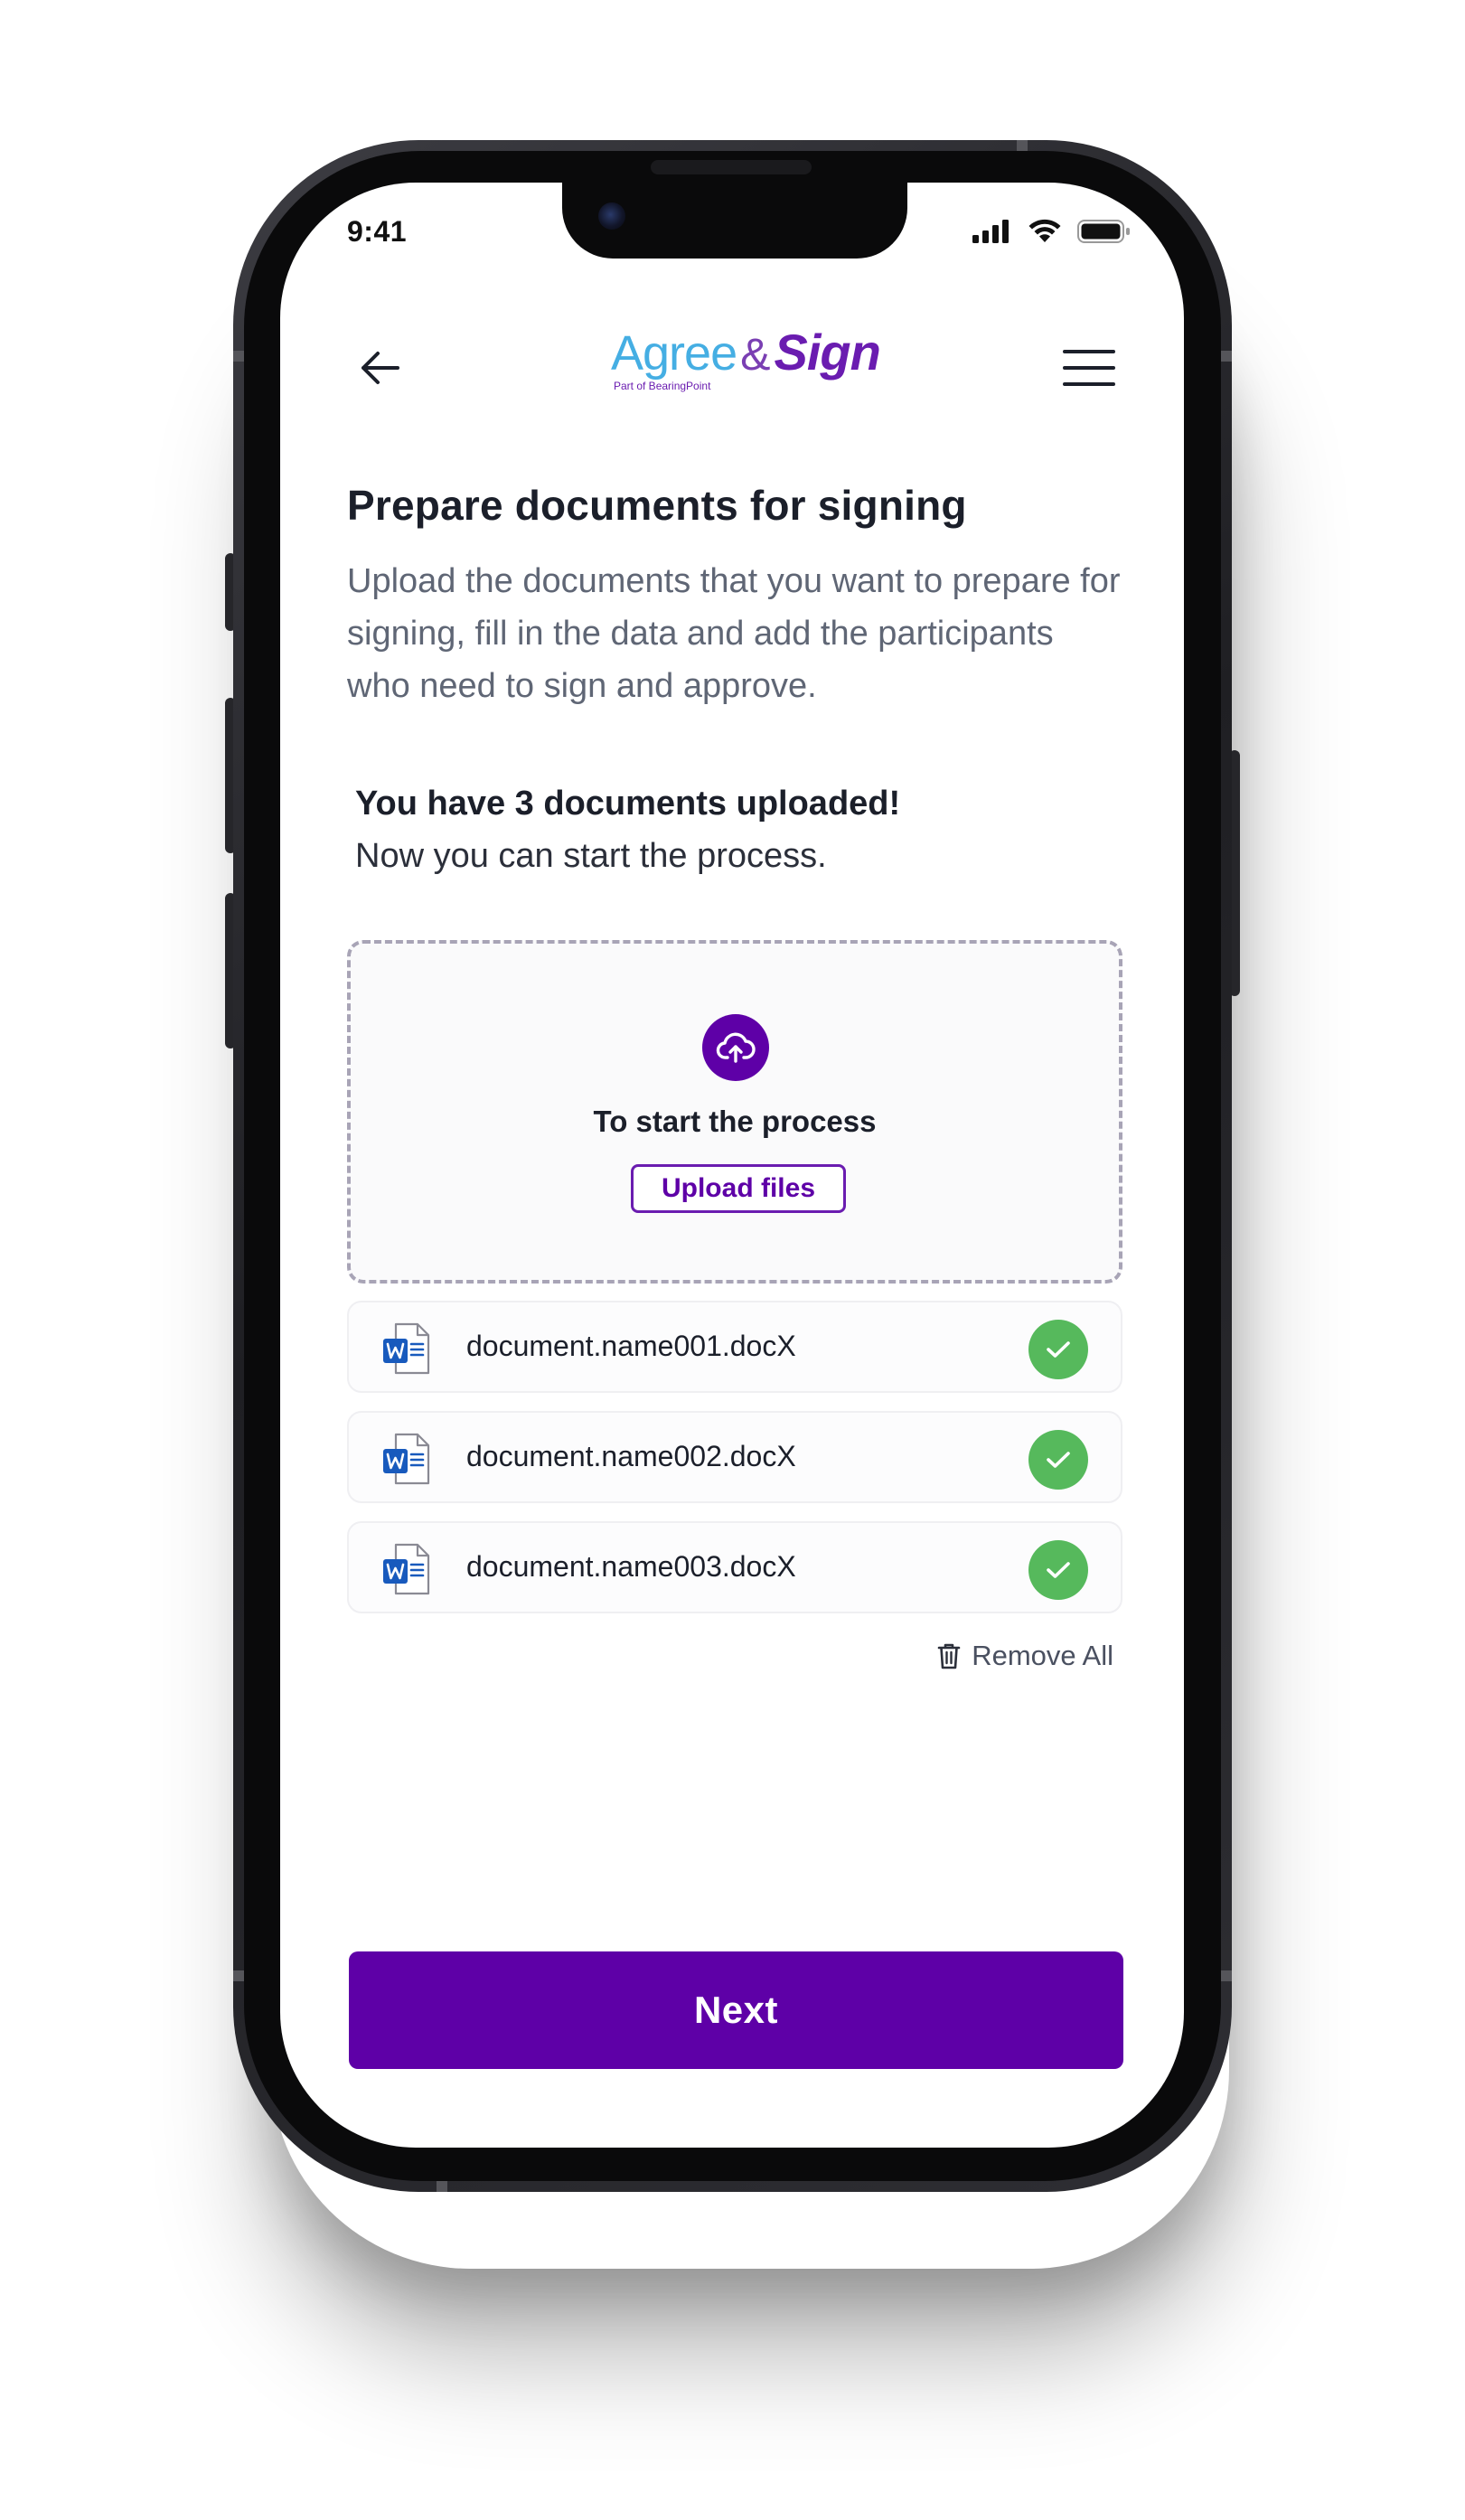  I want to click on dropzone-title: To start the process, so click(735, 1122).